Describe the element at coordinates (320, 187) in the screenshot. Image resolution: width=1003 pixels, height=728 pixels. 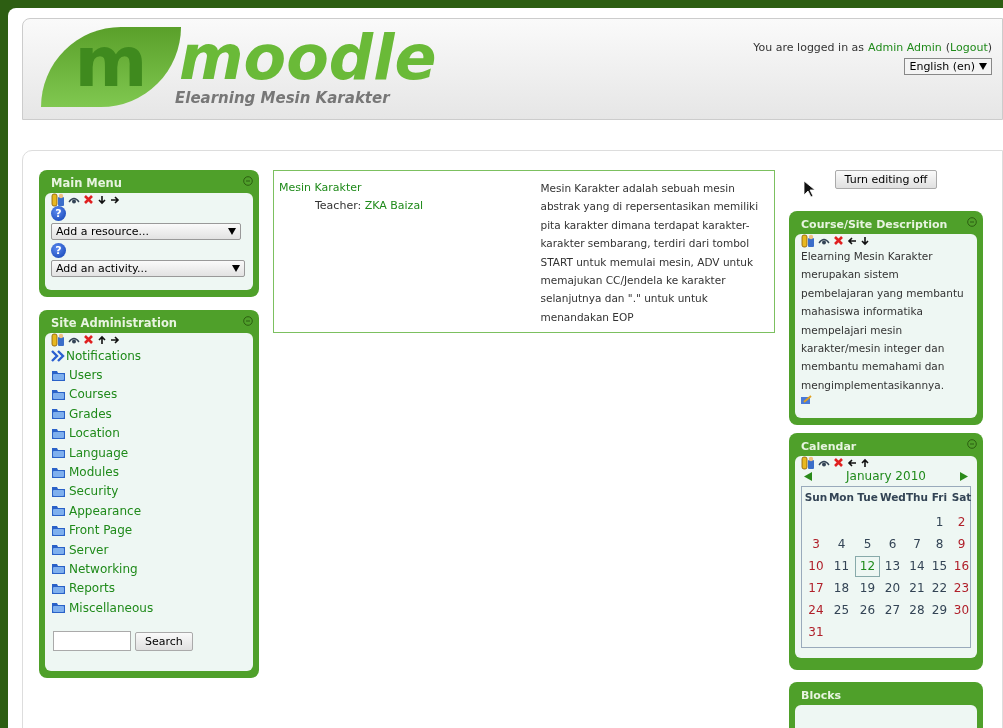
I see `course-link: Mesin Karakter` at that location.